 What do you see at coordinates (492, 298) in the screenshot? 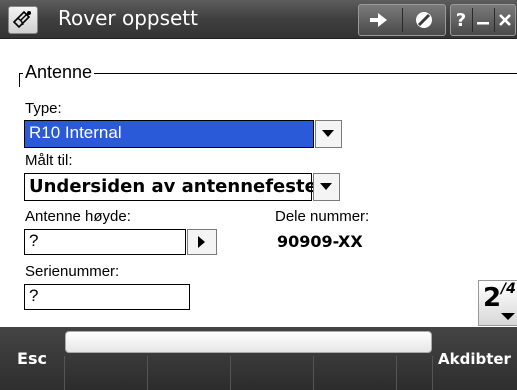
I see `page-current: 2` at bounding box center [492, 298].